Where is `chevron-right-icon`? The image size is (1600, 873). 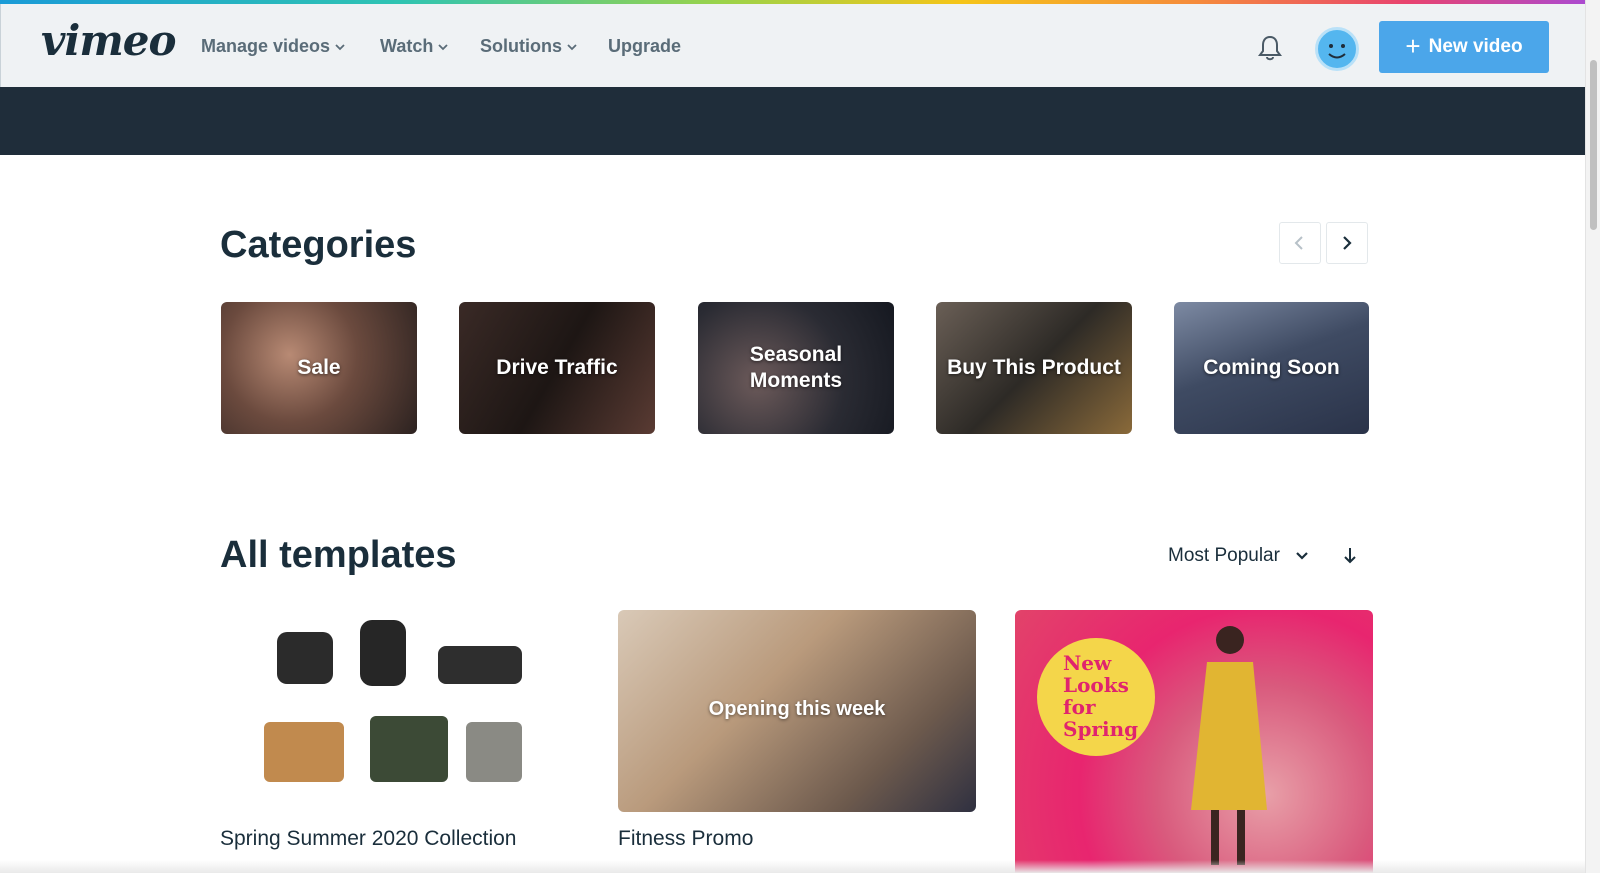
chevron-right-icon is located at coordinates (1347, 243).